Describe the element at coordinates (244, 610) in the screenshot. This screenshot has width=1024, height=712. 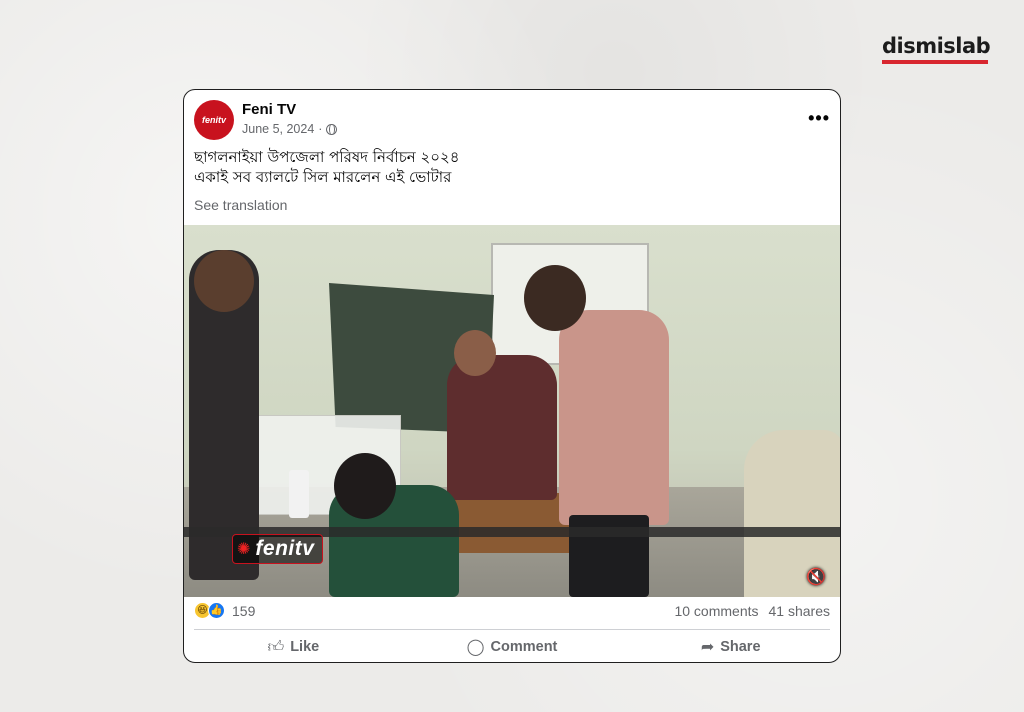
I see `reaction-count: 159` at that location.